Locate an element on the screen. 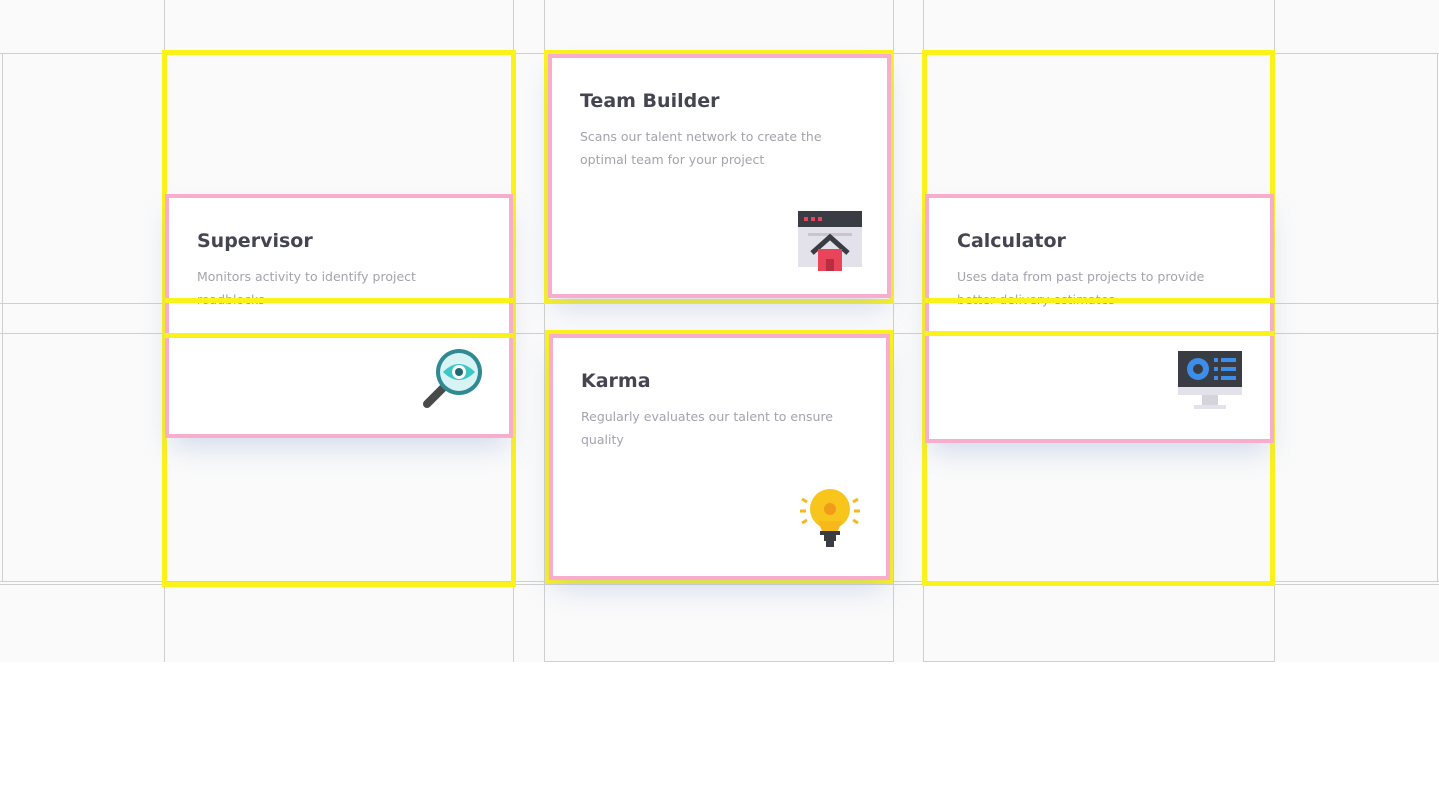 The image size is (1439, 809). browser-house-icon is located at coordinates (830, 239).